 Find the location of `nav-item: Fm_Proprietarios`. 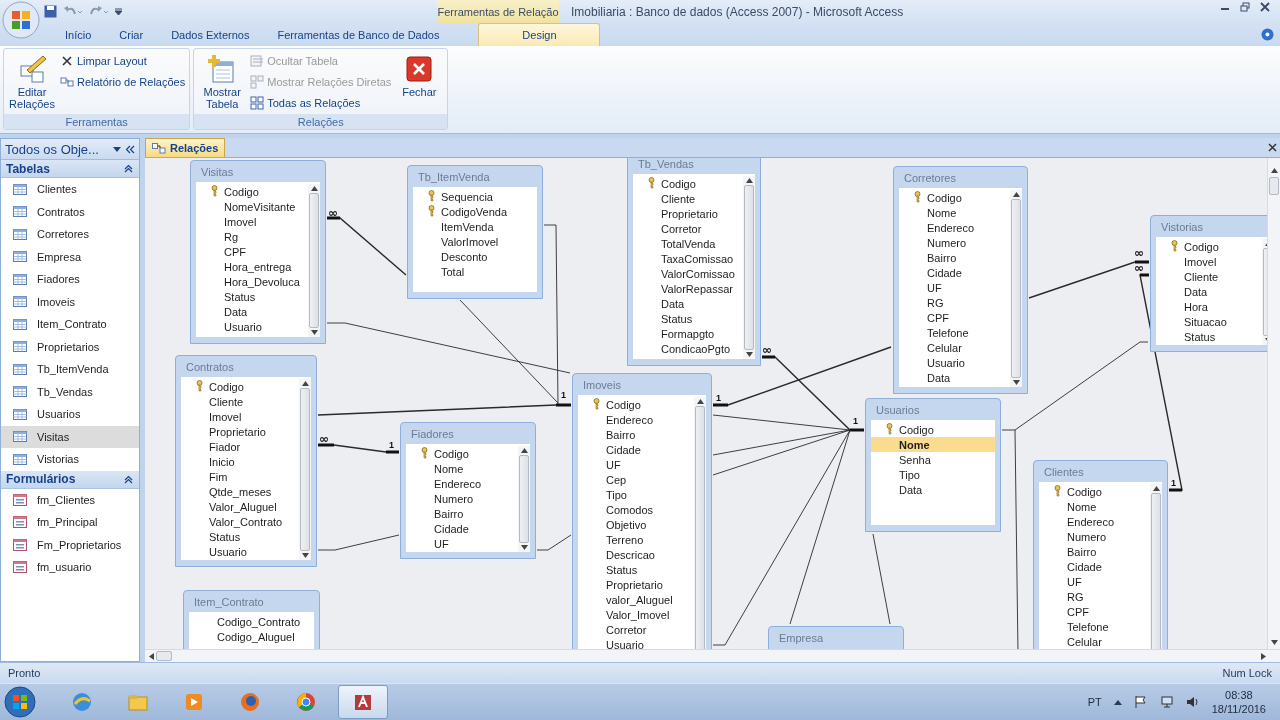

nav-item: Fm_Proprietarios is located at coordinates (70, 544).